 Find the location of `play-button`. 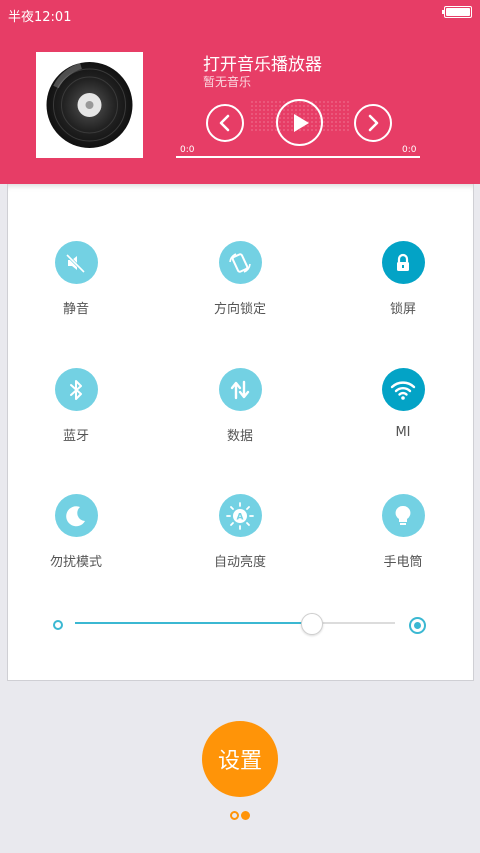

play-button is located at coordinates (299, 122).